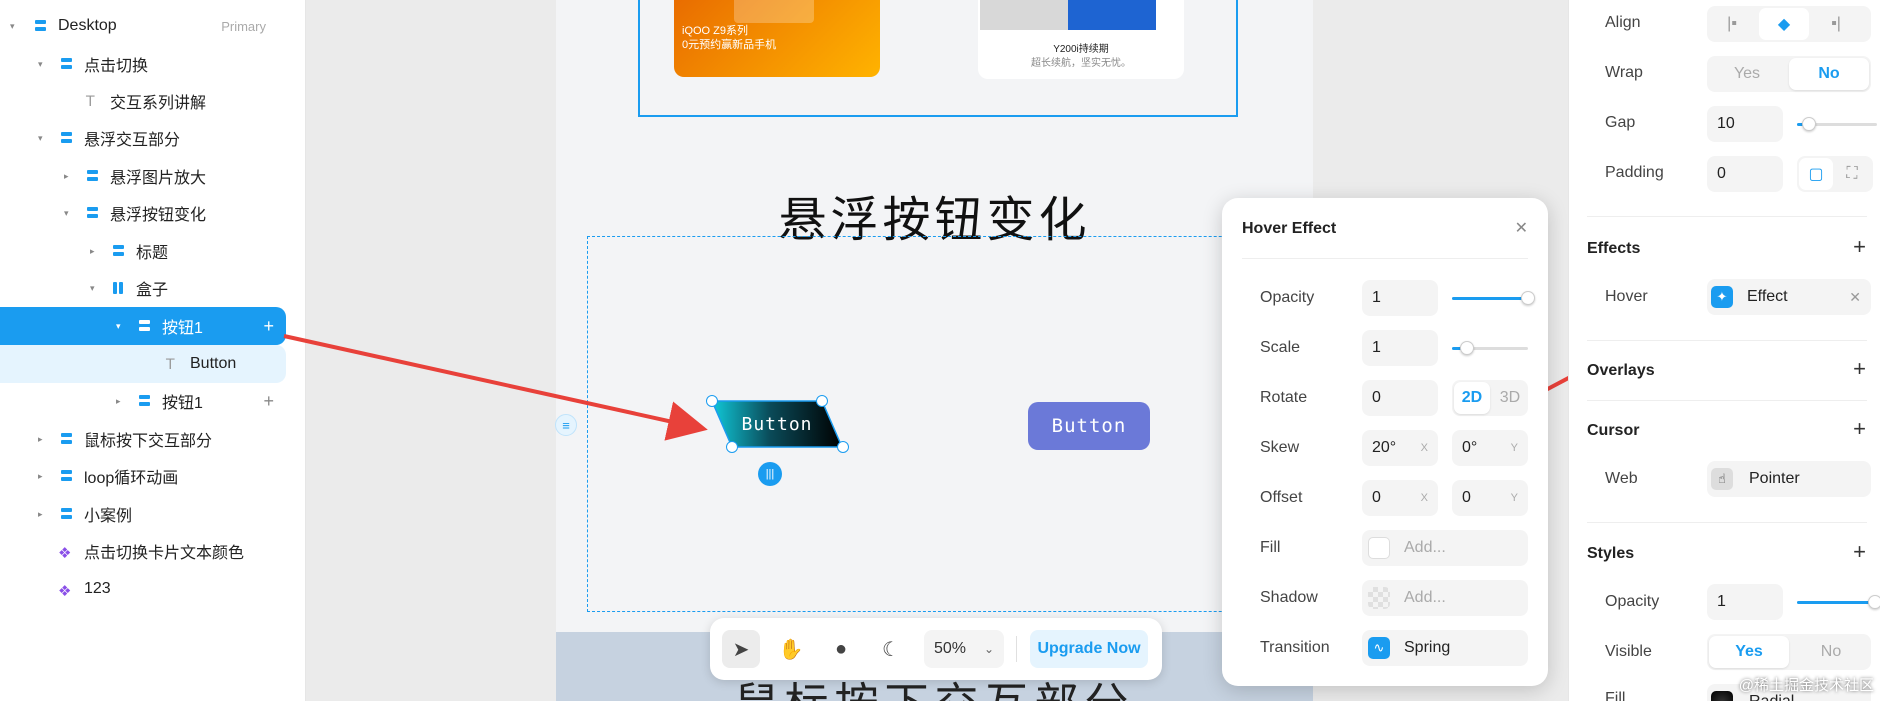 The height and width of the screenshot is (701, 1880). What do you see at coordinates (988, 649) in the screenshot?
I see `chevron-down-icon: ⌄` at bounding box center [988, 649].